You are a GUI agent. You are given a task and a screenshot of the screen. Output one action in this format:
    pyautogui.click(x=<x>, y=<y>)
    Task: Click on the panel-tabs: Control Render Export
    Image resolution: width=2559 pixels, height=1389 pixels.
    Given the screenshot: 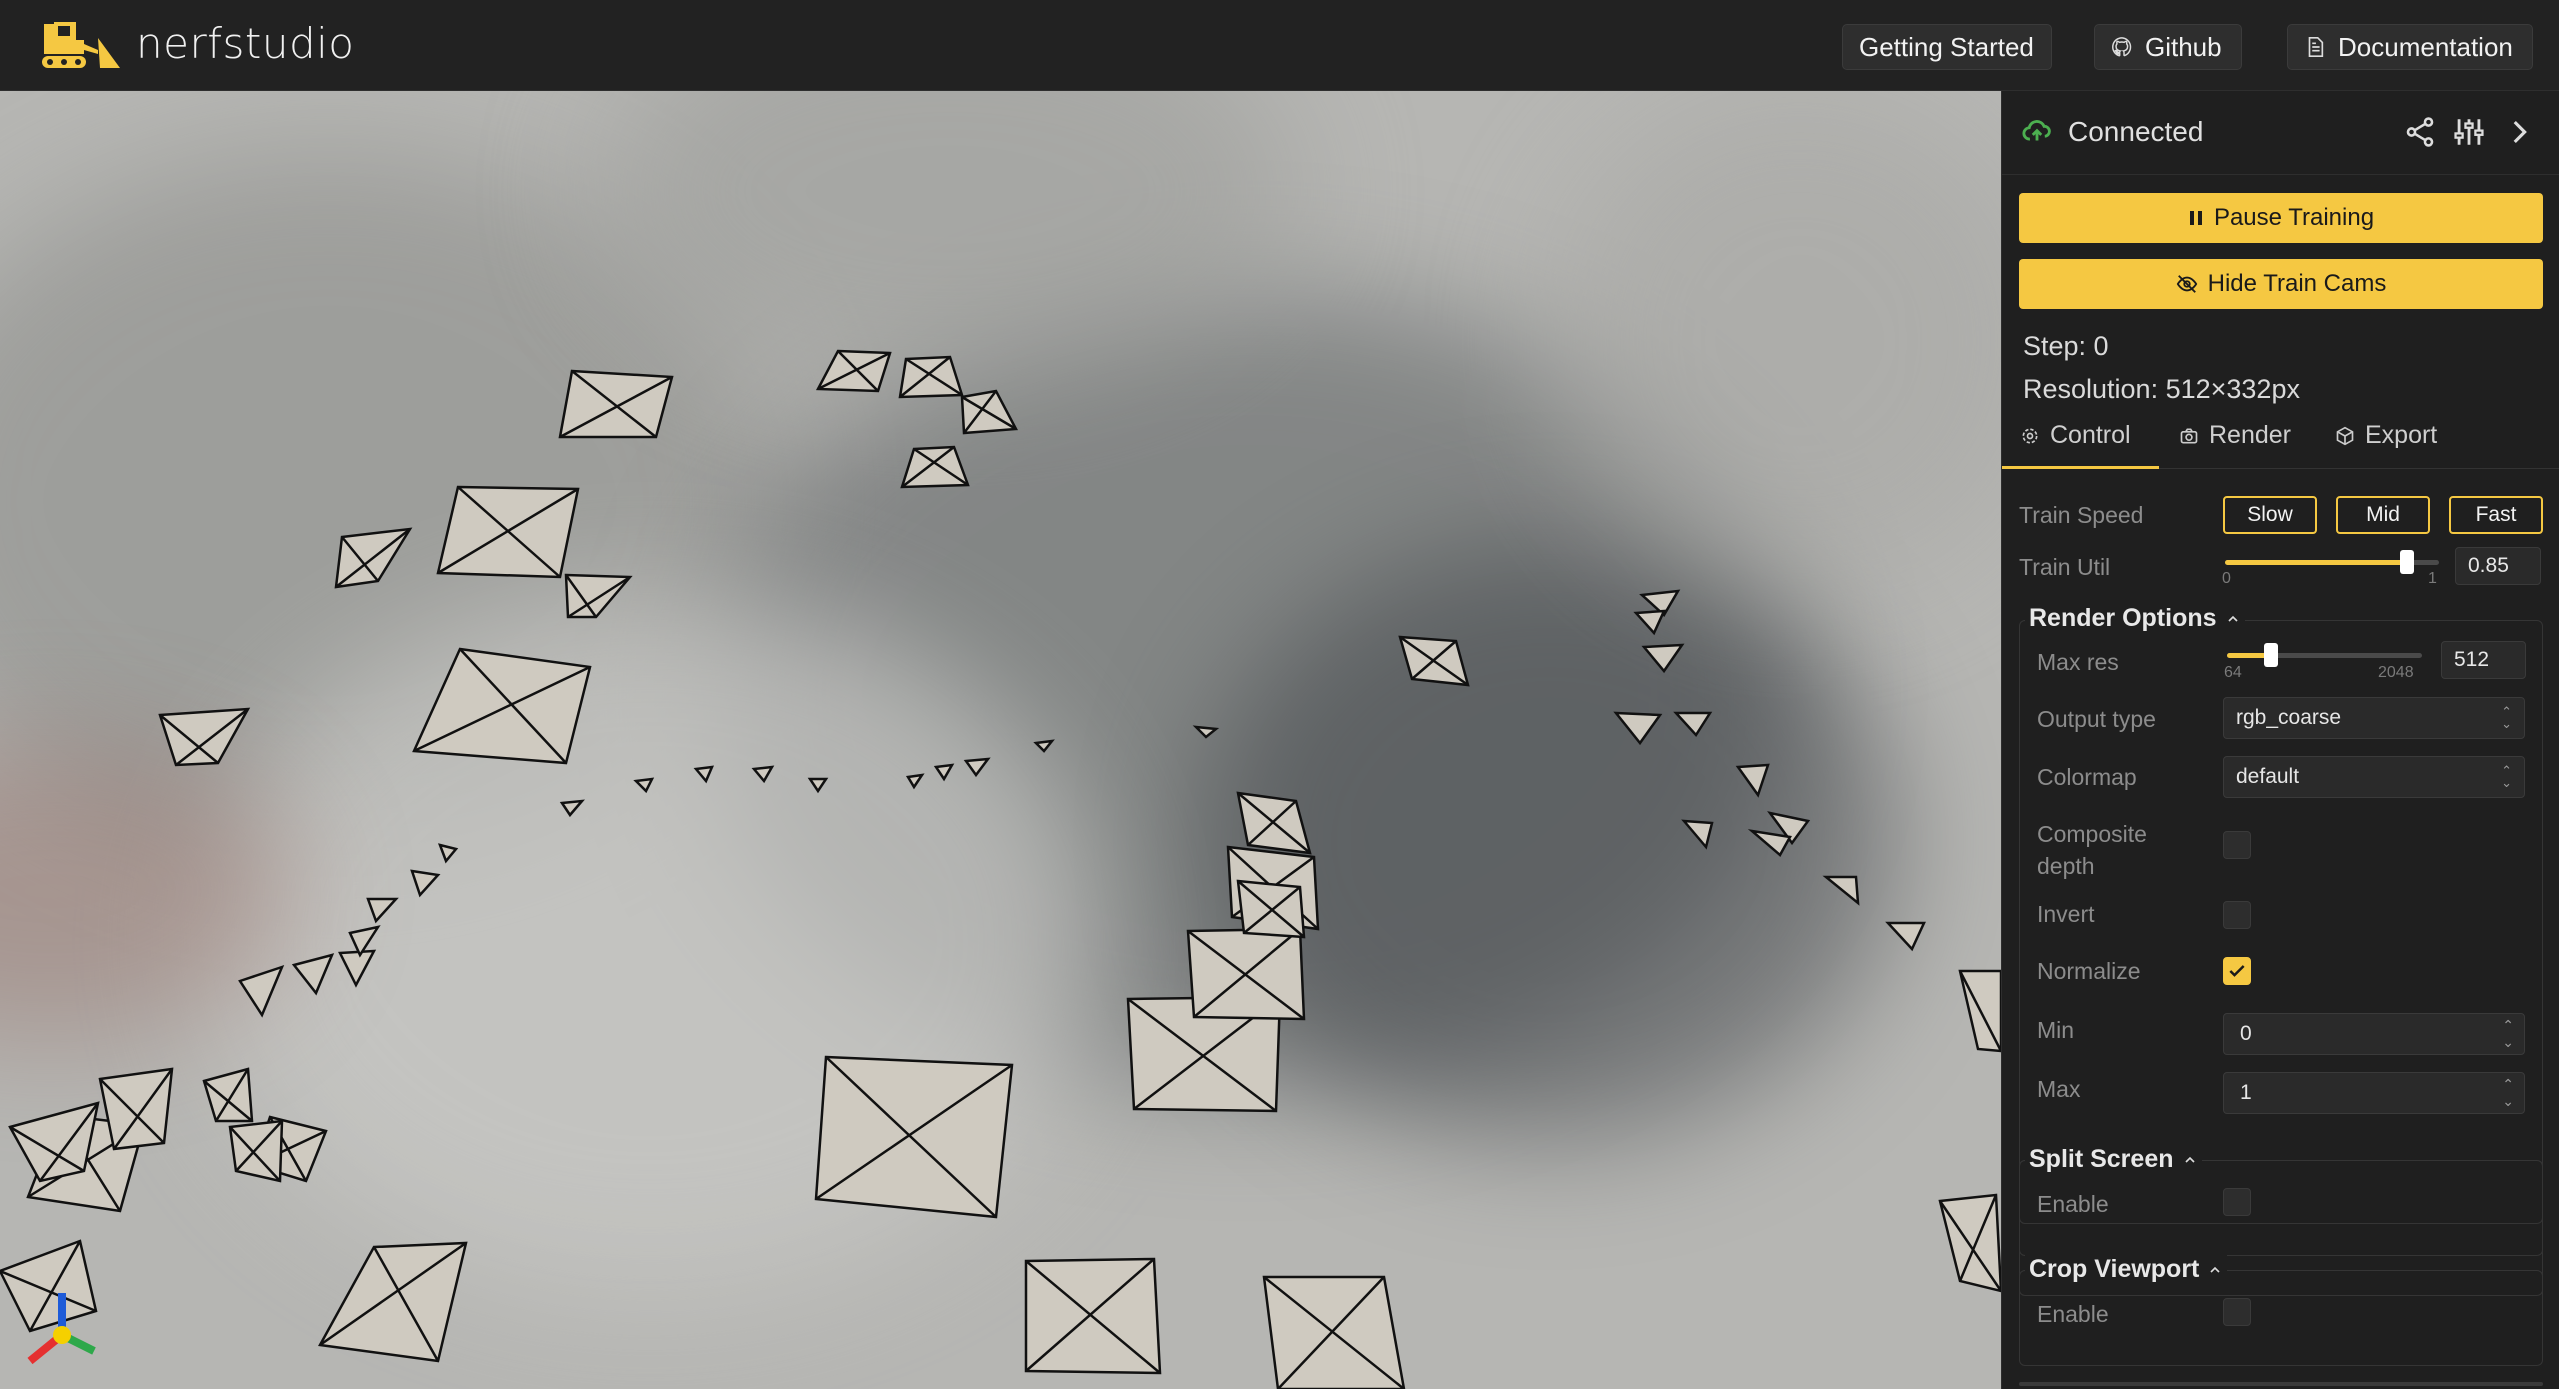 What is the action you would take?
    pyautogui.click(x=2280, y=440)
    